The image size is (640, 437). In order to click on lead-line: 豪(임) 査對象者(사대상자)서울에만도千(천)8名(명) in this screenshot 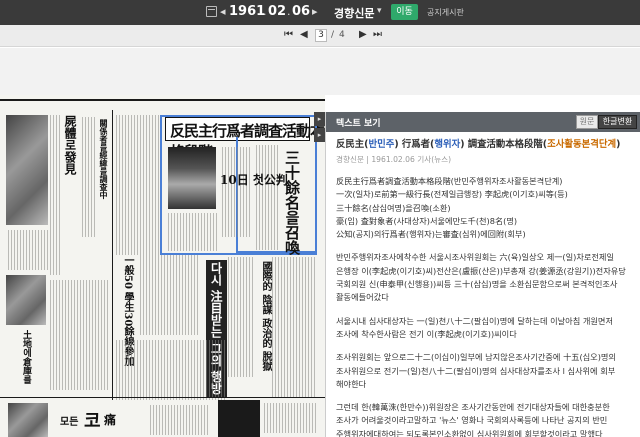, I will do `click(427, 220)`.